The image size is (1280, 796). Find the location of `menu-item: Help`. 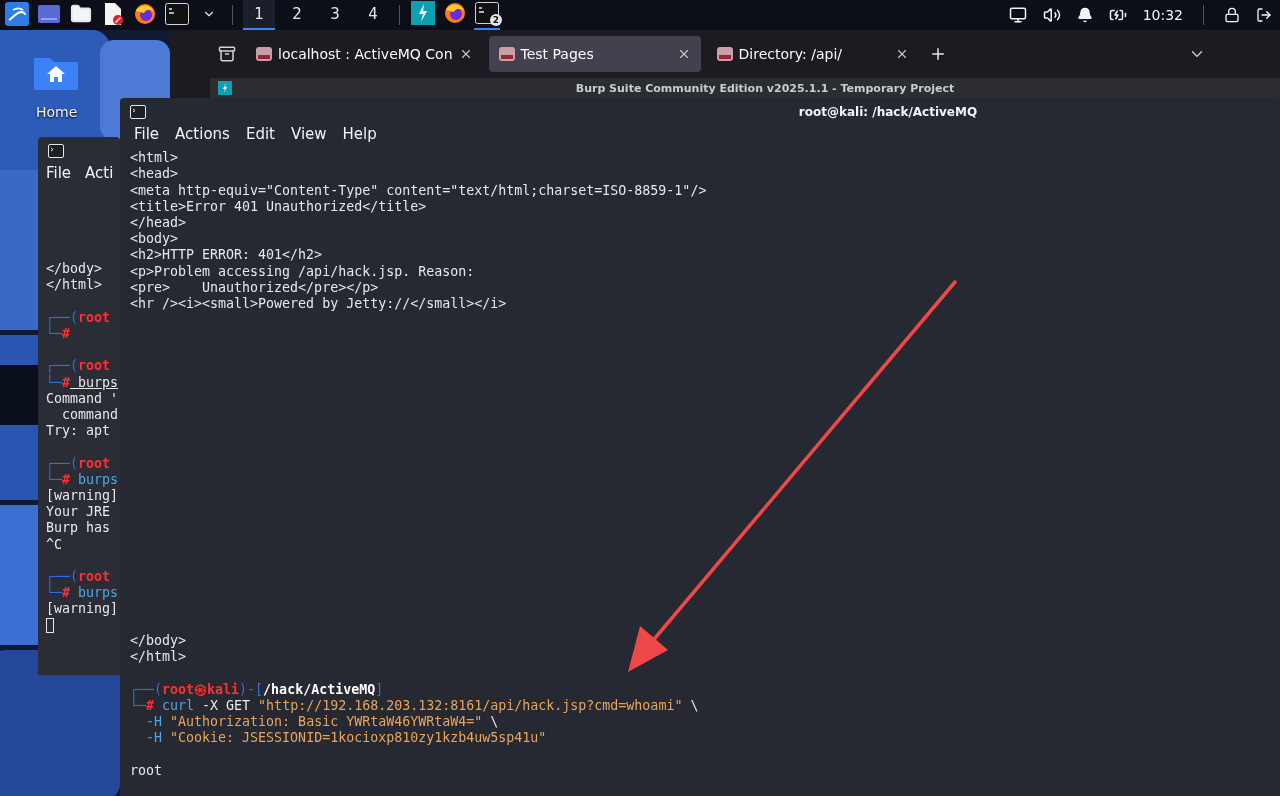

menu-item: Help is located at coordinates (359, 134).